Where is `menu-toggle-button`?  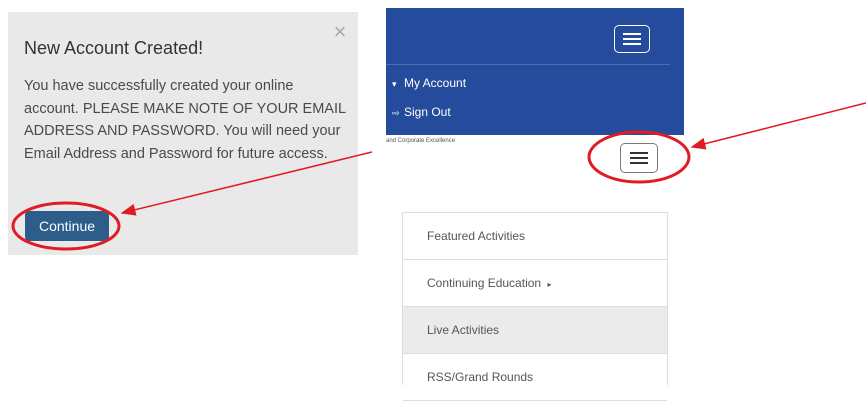
menu-toggle-button is located at coordinates (639, 158).